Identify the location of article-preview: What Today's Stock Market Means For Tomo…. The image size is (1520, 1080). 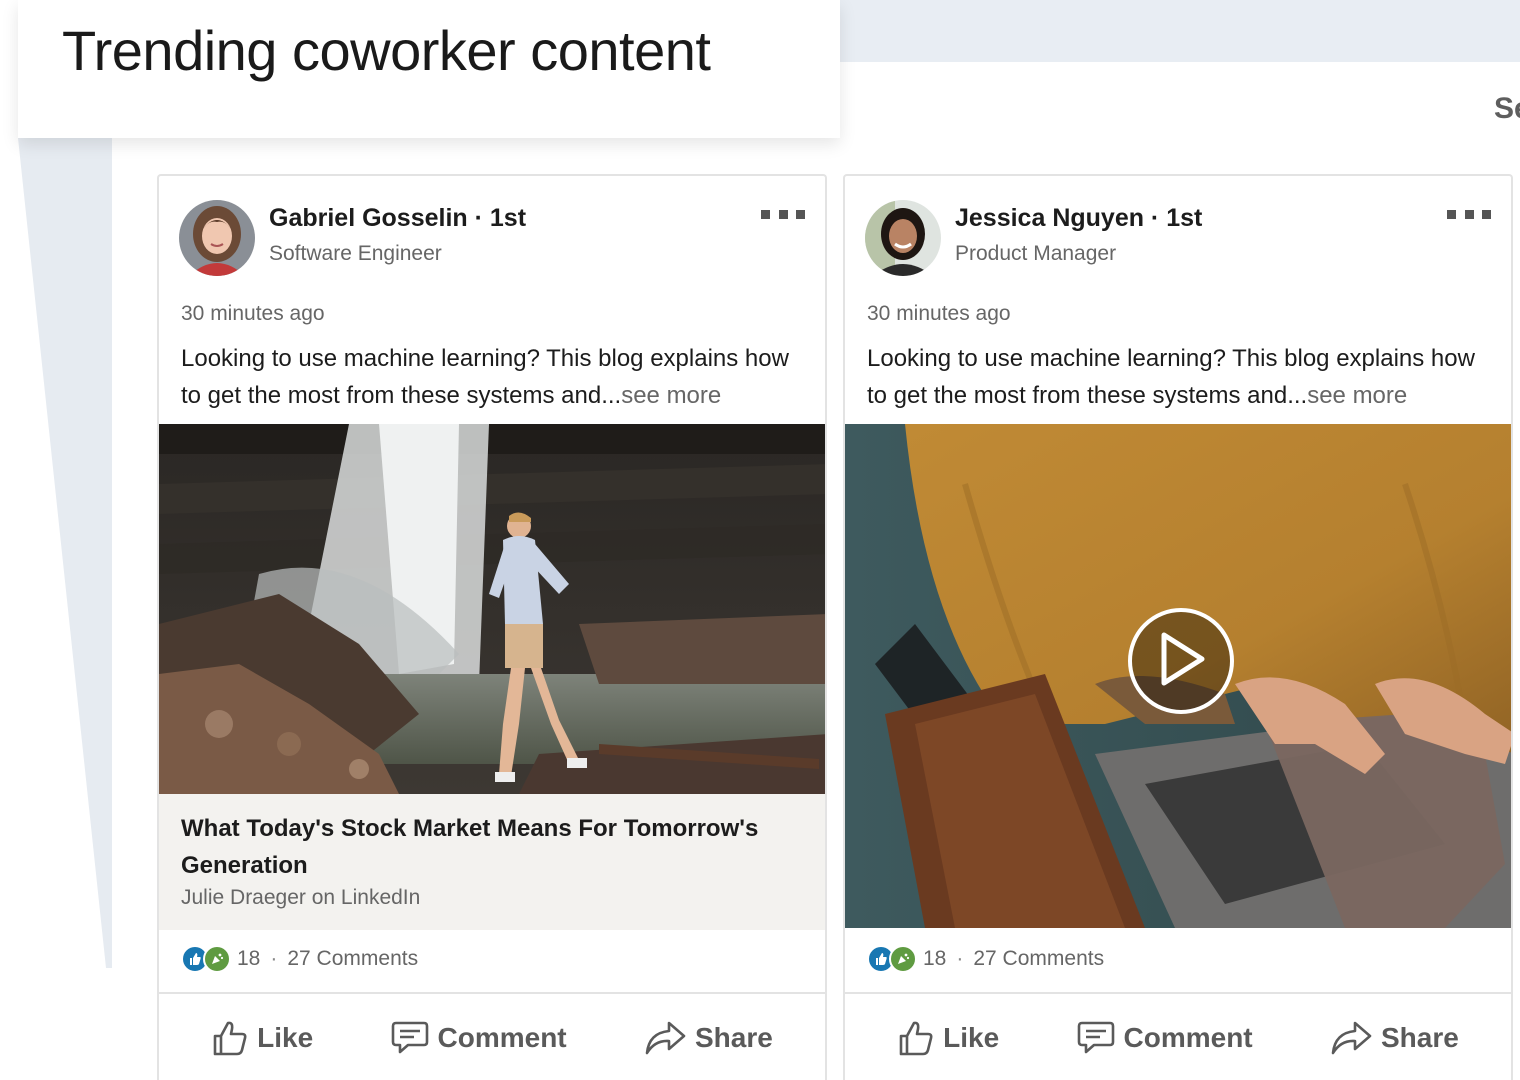
(492, 862).